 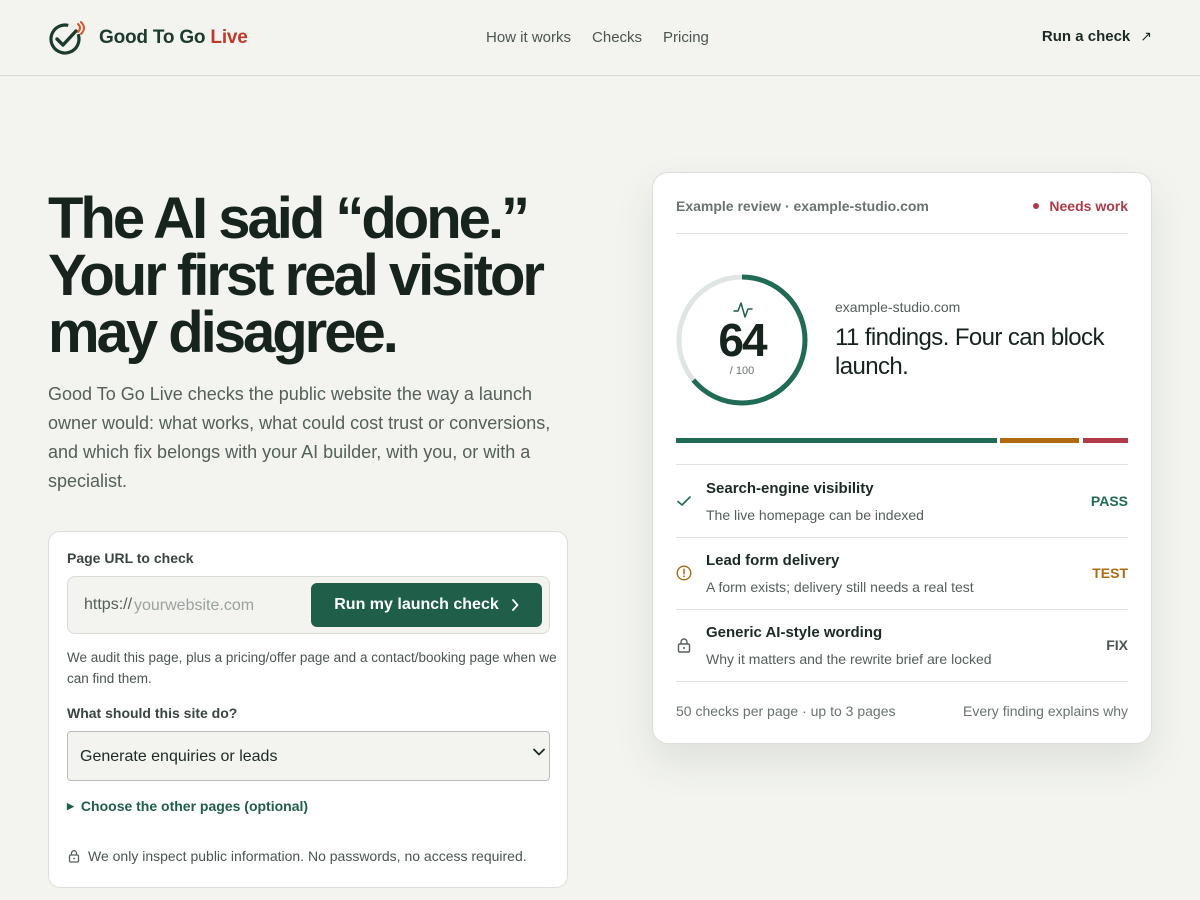 What do you see at coordinates (790, 488) in the screenshot?
I see `check-title: Search-engine visibility` at bounding box center [790, 488].